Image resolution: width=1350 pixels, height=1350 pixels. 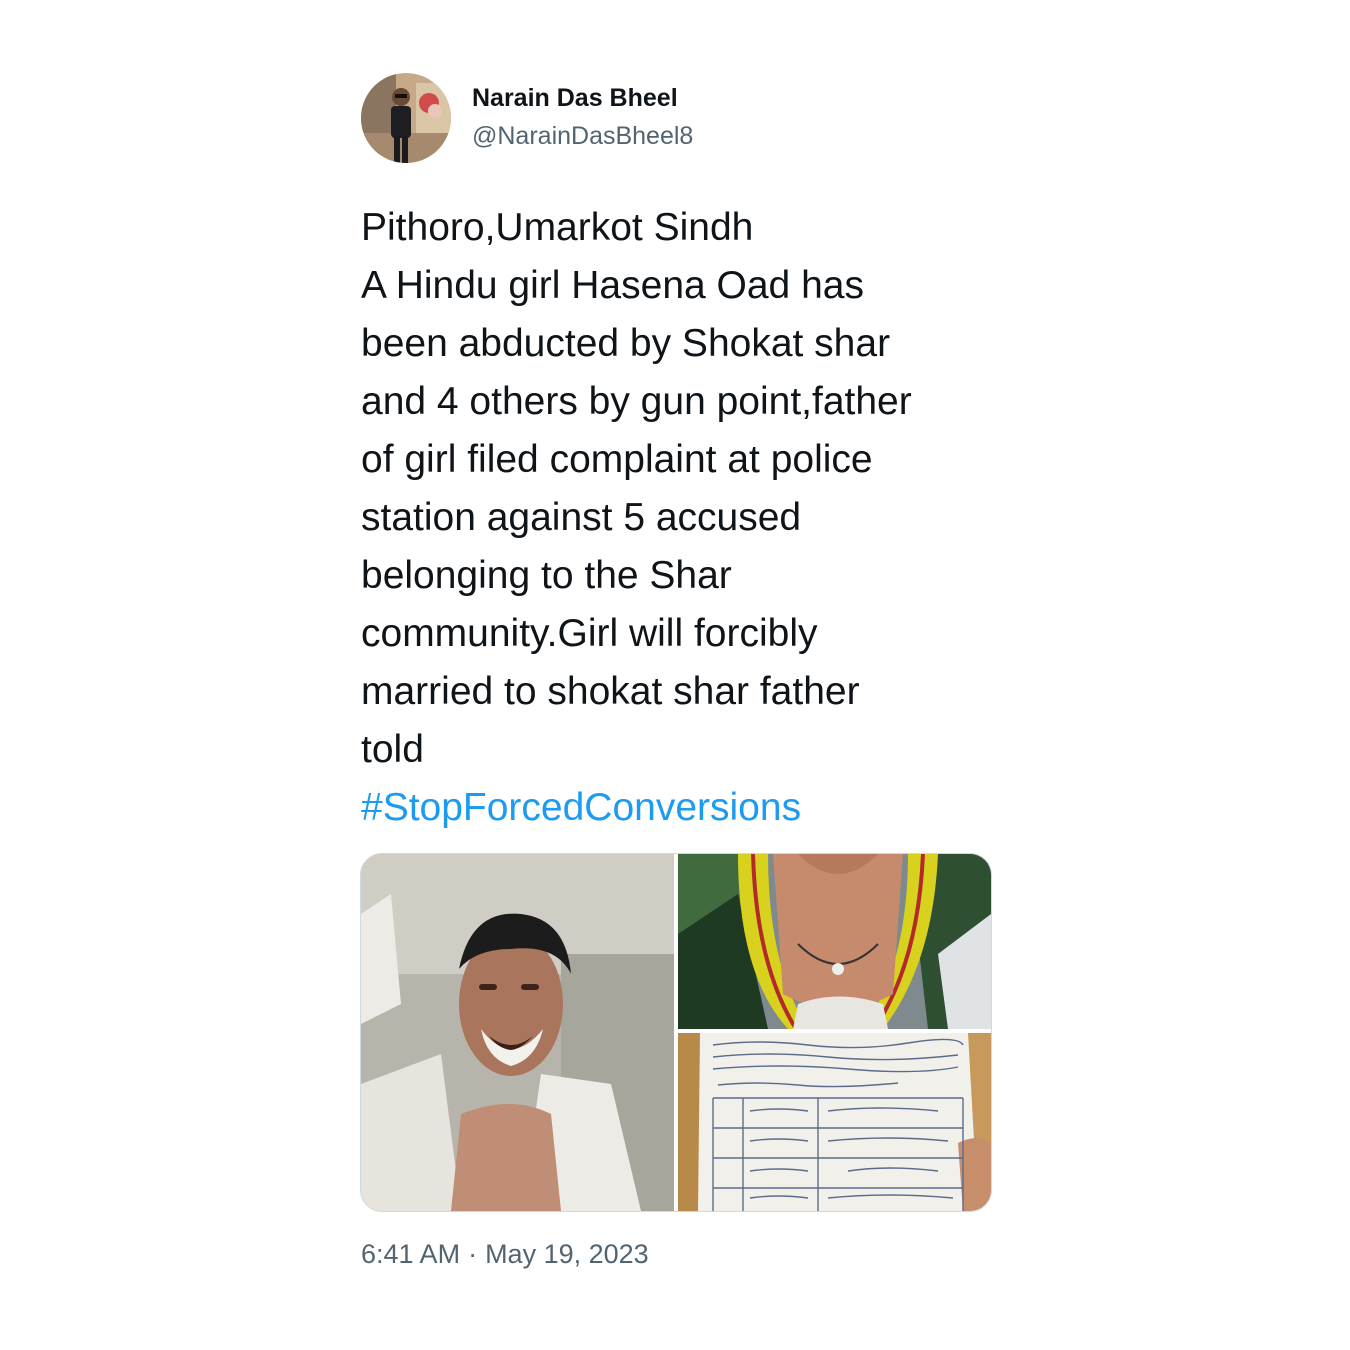 What do you see at coordinates (410, 1254) in the screenshot?
I see `tweet-time: 6:41 AM` at bounding box center [410, 1254].